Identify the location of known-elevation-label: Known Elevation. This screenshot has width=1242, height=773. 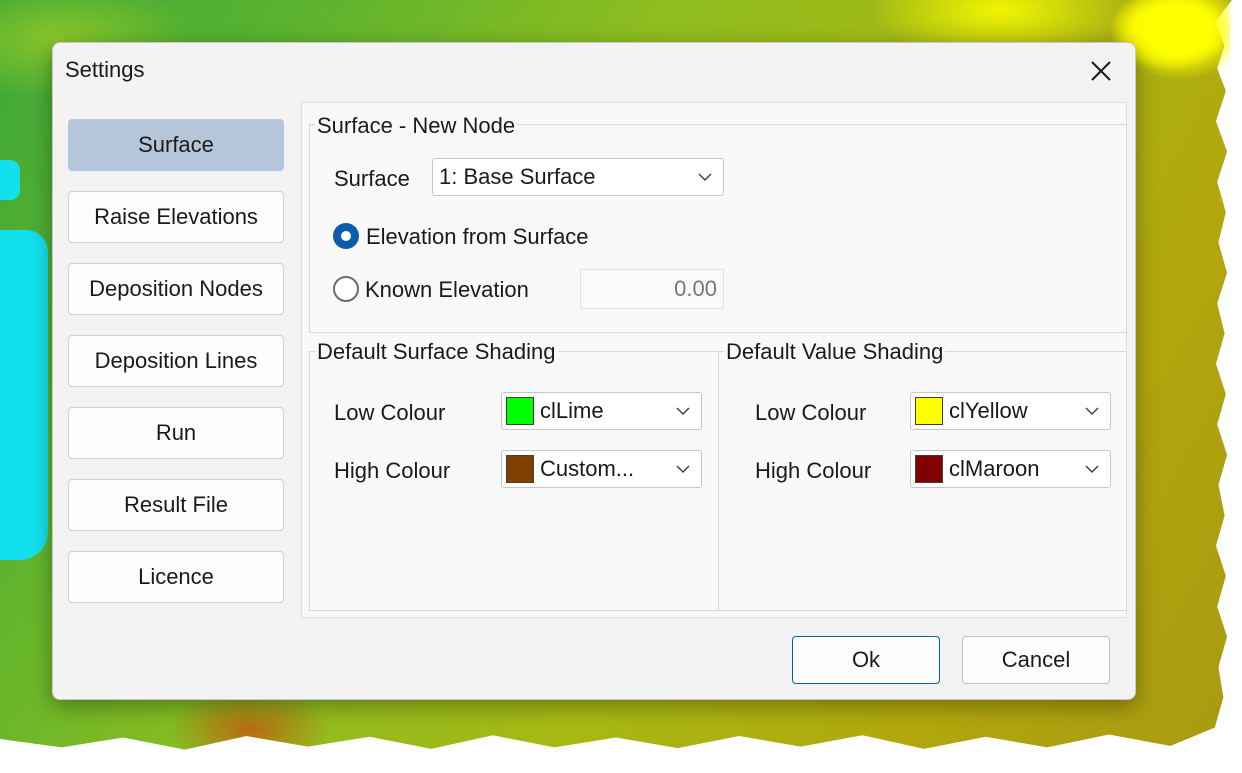
(447, 290).